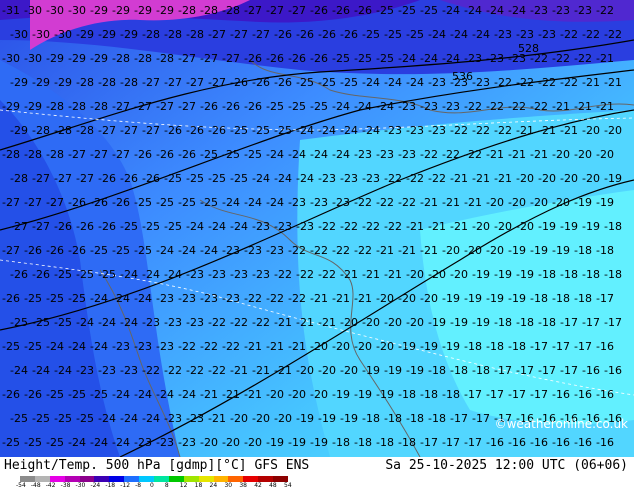 This screenshot has width=634, height=490. What do you see at coordinates (459, 418) in the screenshot?
I see `temperature-value: -17` at bounding box center [459, 418].